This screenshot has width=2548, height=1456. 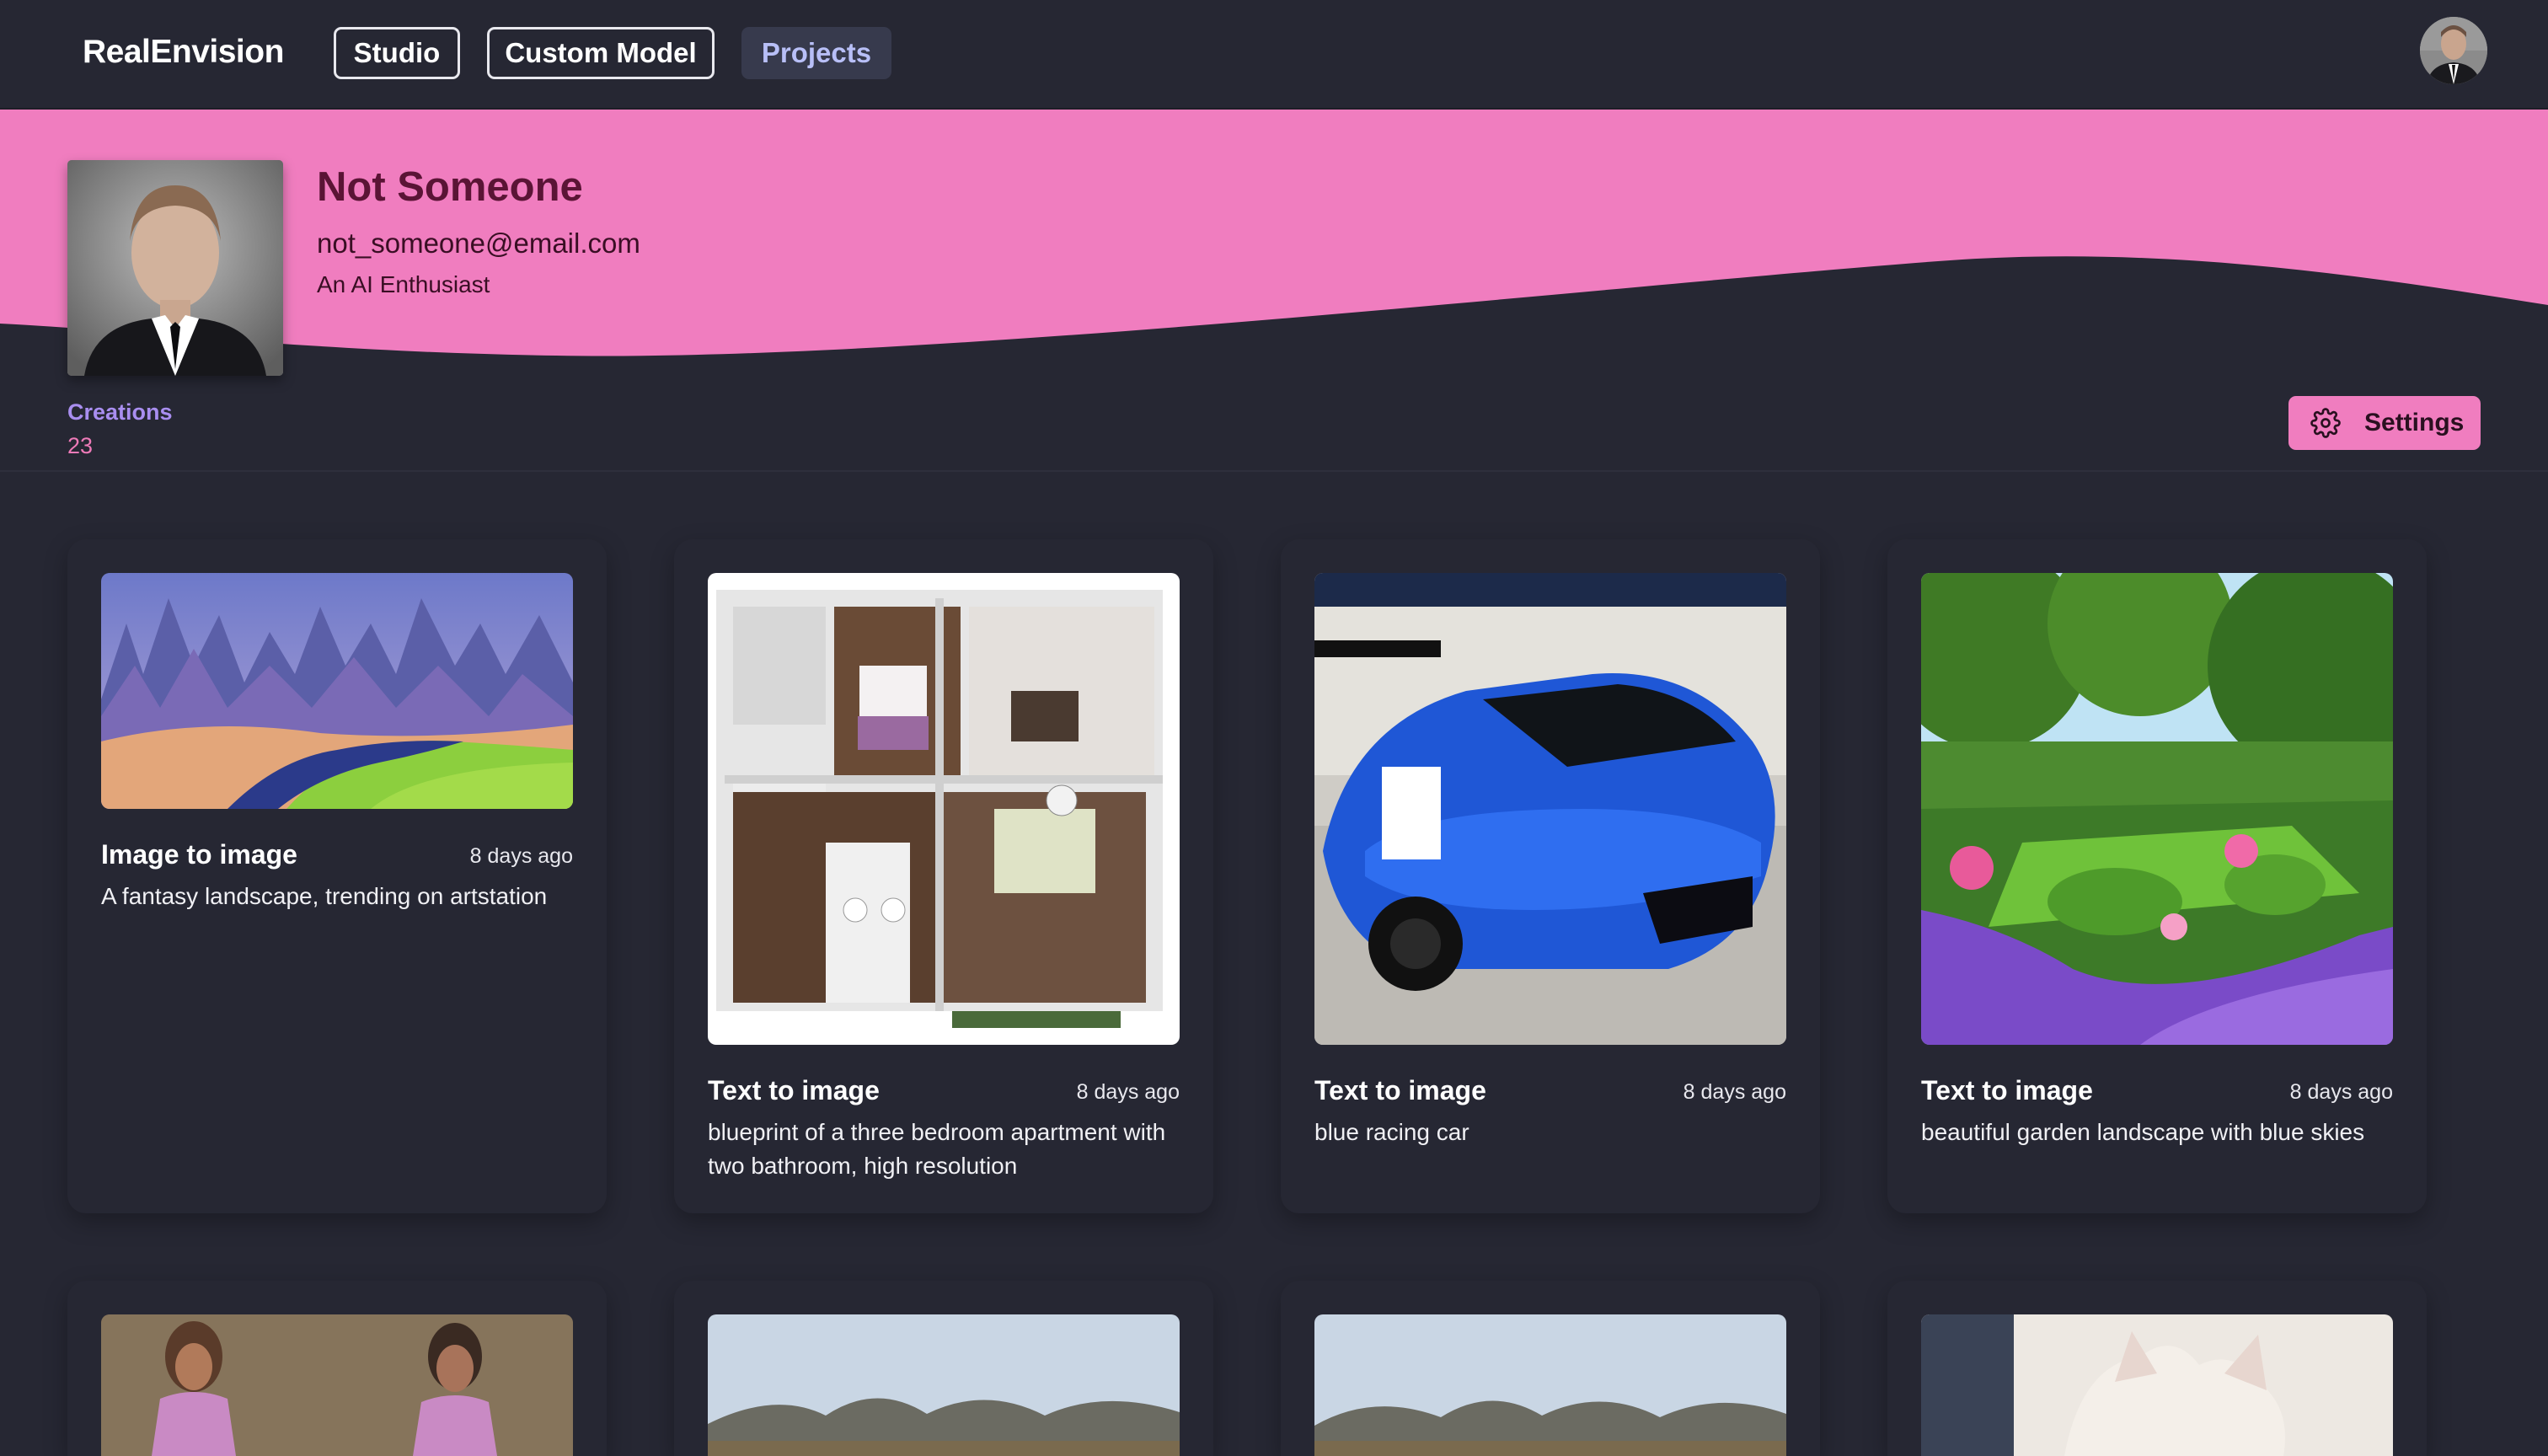 I want to click on creation-card: Text to image 8 days ago blue racing car, so click(x=1550, y=876).